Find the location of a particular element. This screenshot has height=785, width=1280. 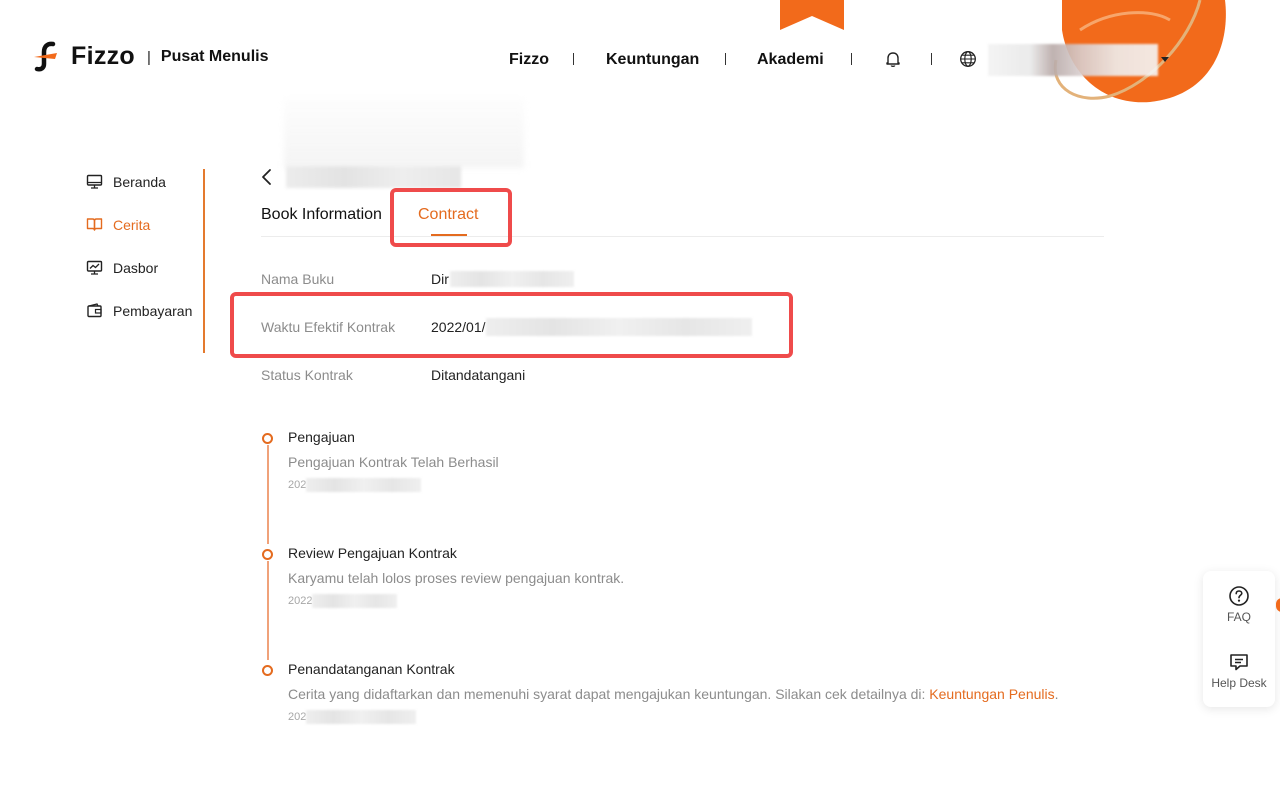

bell-icon is located at coordinates (893, 59).